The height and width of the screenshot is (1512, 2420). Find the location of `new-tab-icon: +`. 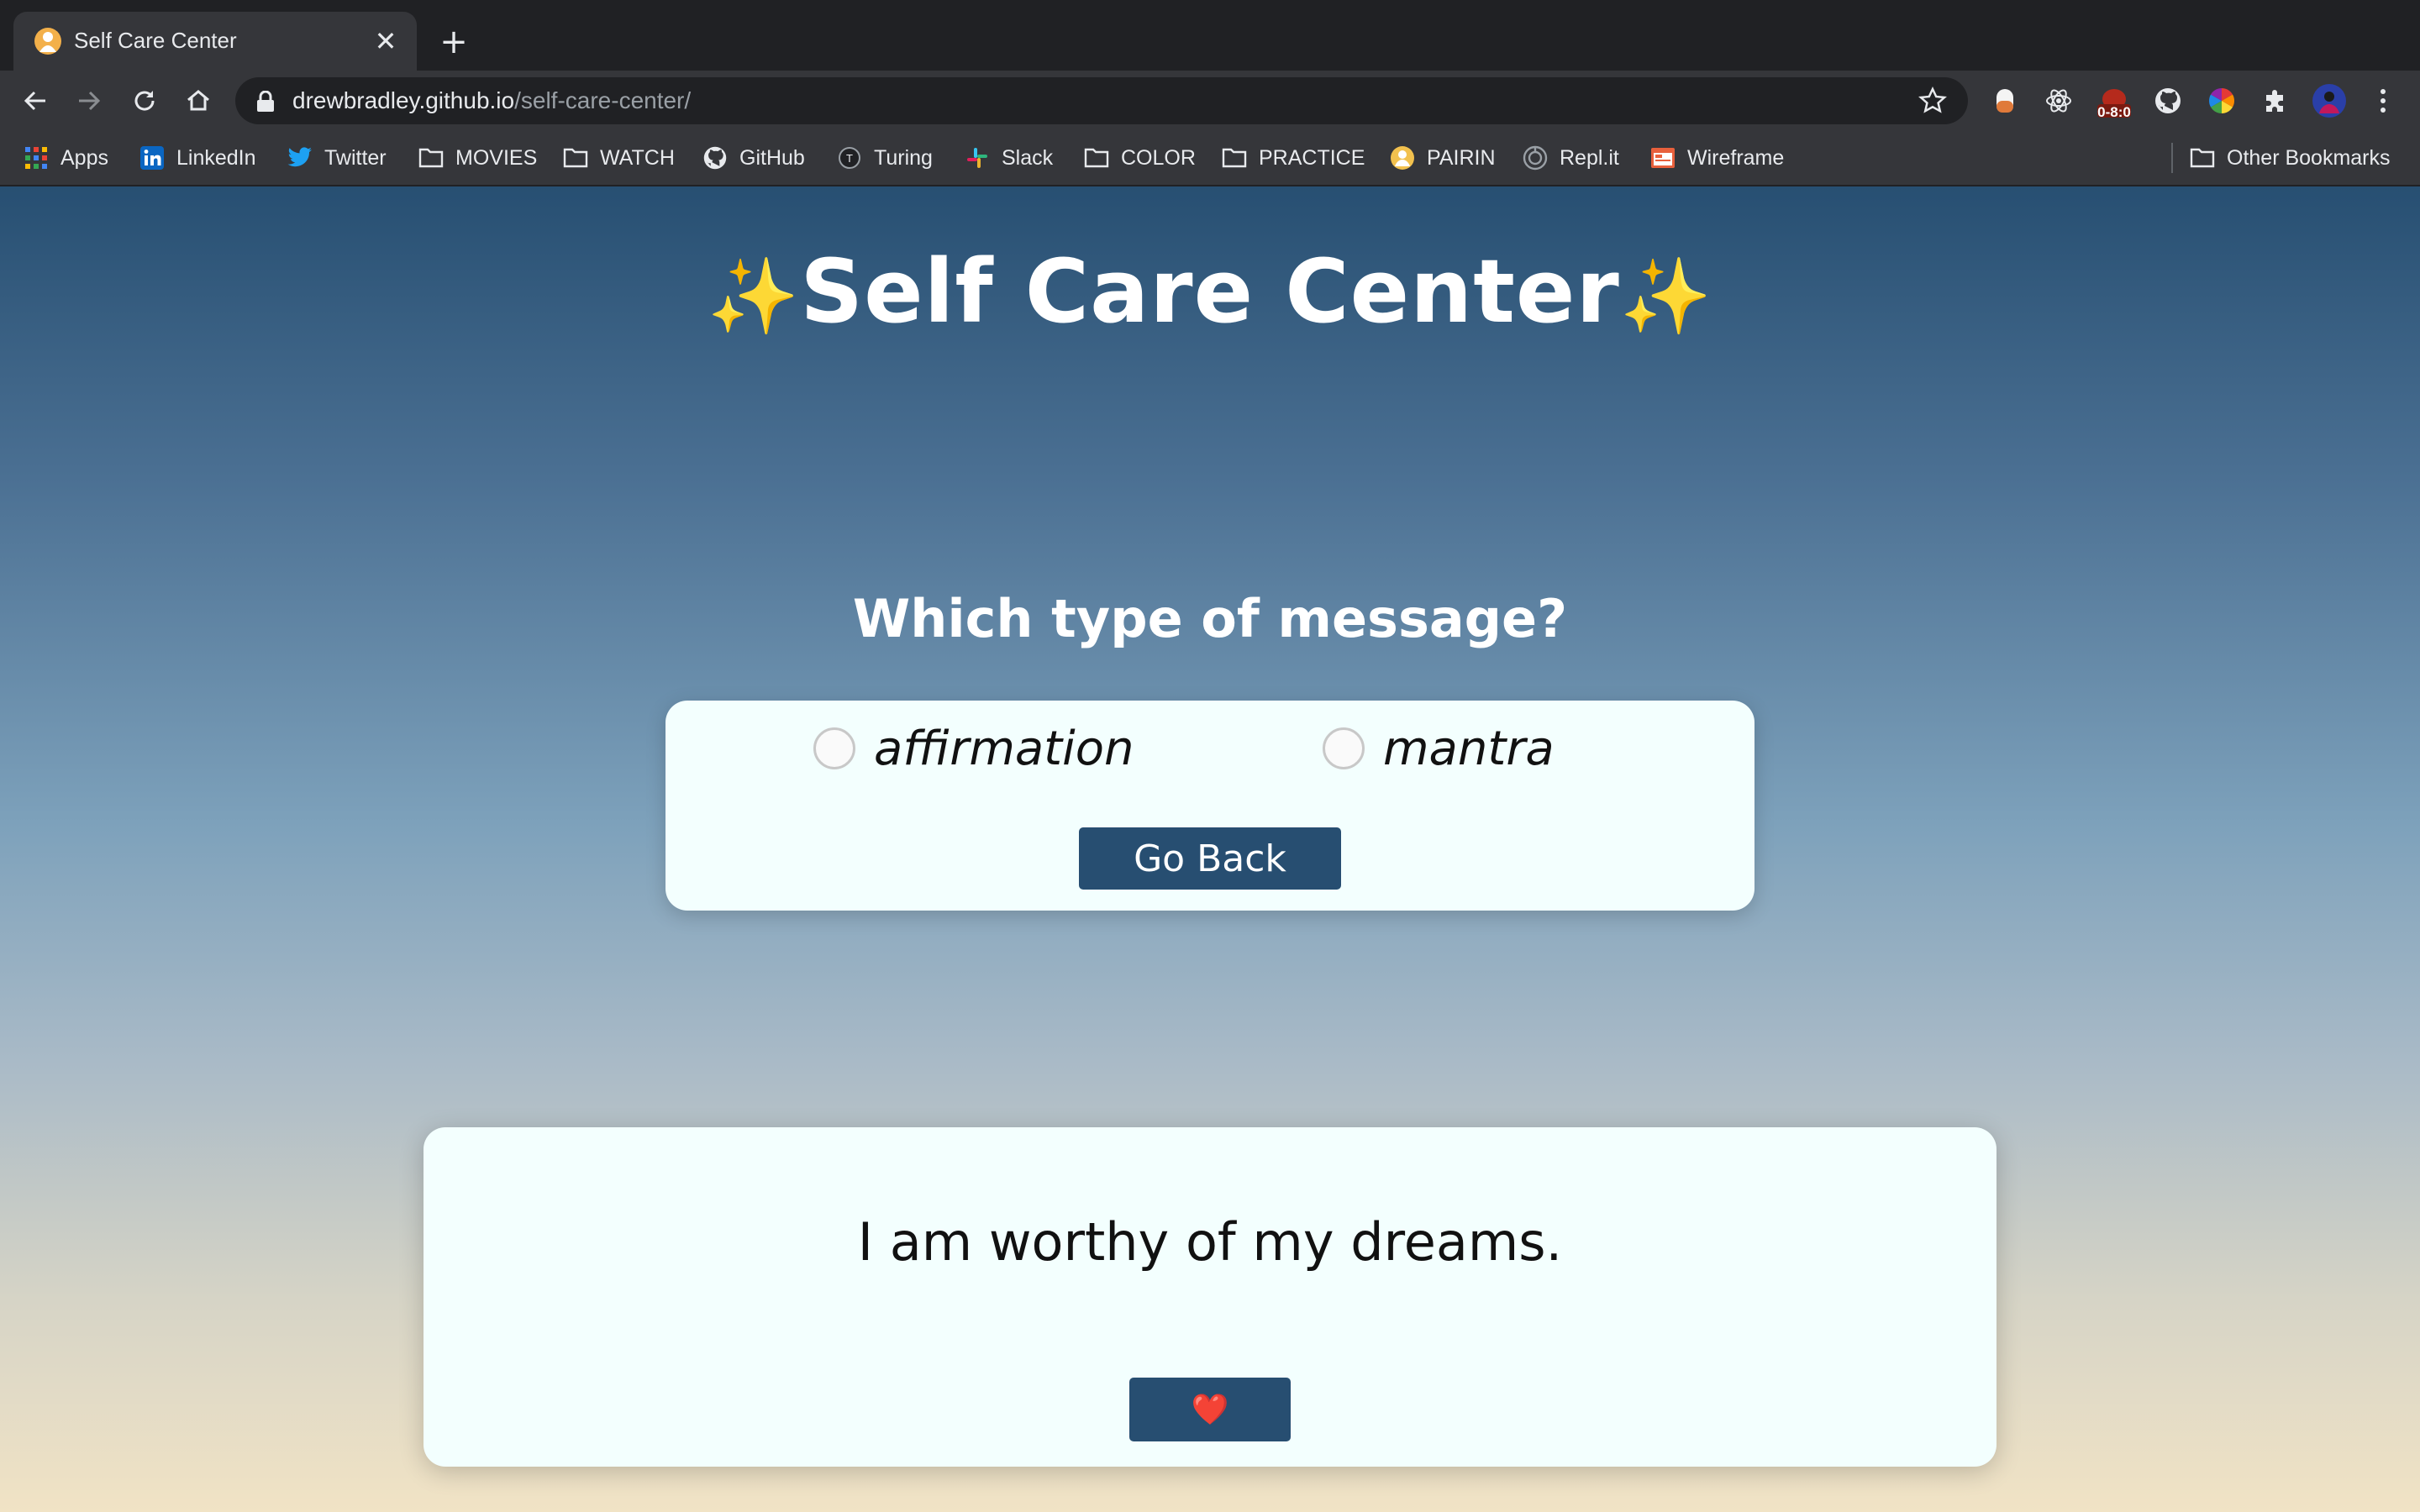

new-tab-icon: + is located at coordinates (454, 42).